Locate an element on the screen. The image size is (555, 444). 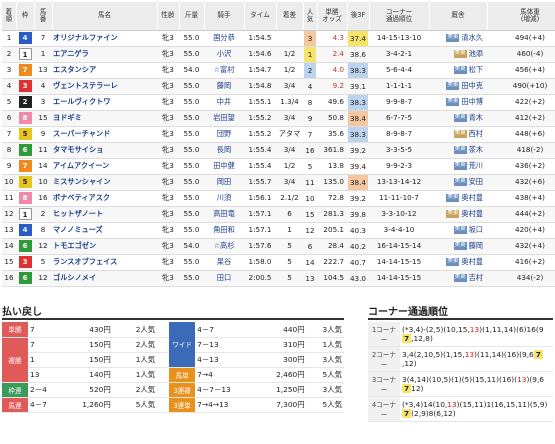
horse-name-link: ランスオブフェイス is located at coordinates (104, 262).